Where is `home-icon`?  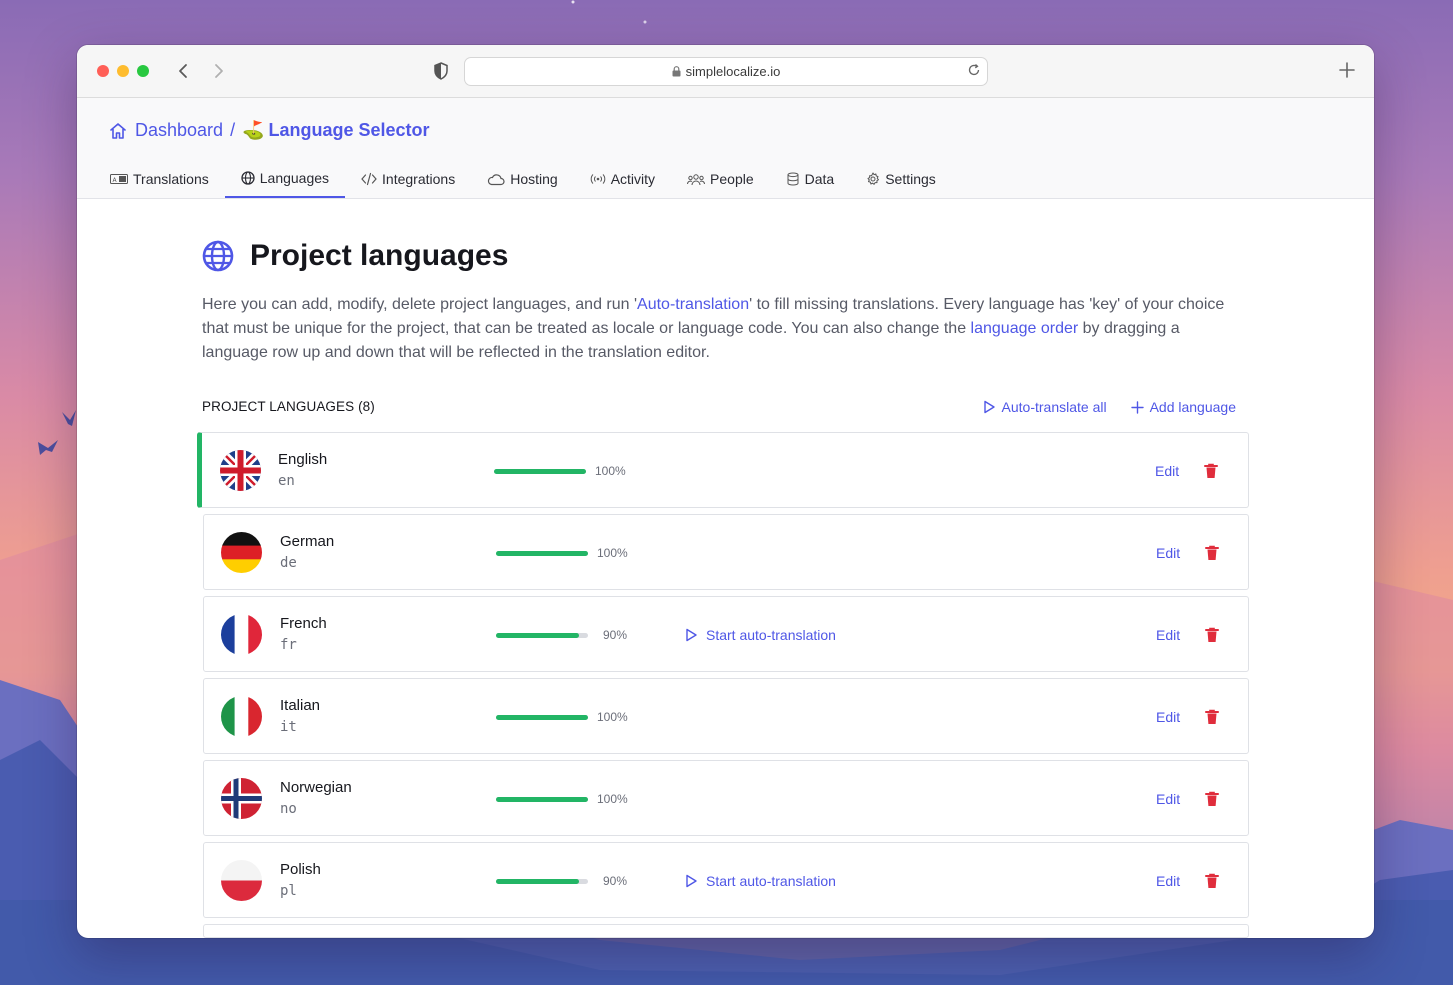 home-icon is located at coordinates (118, 131).